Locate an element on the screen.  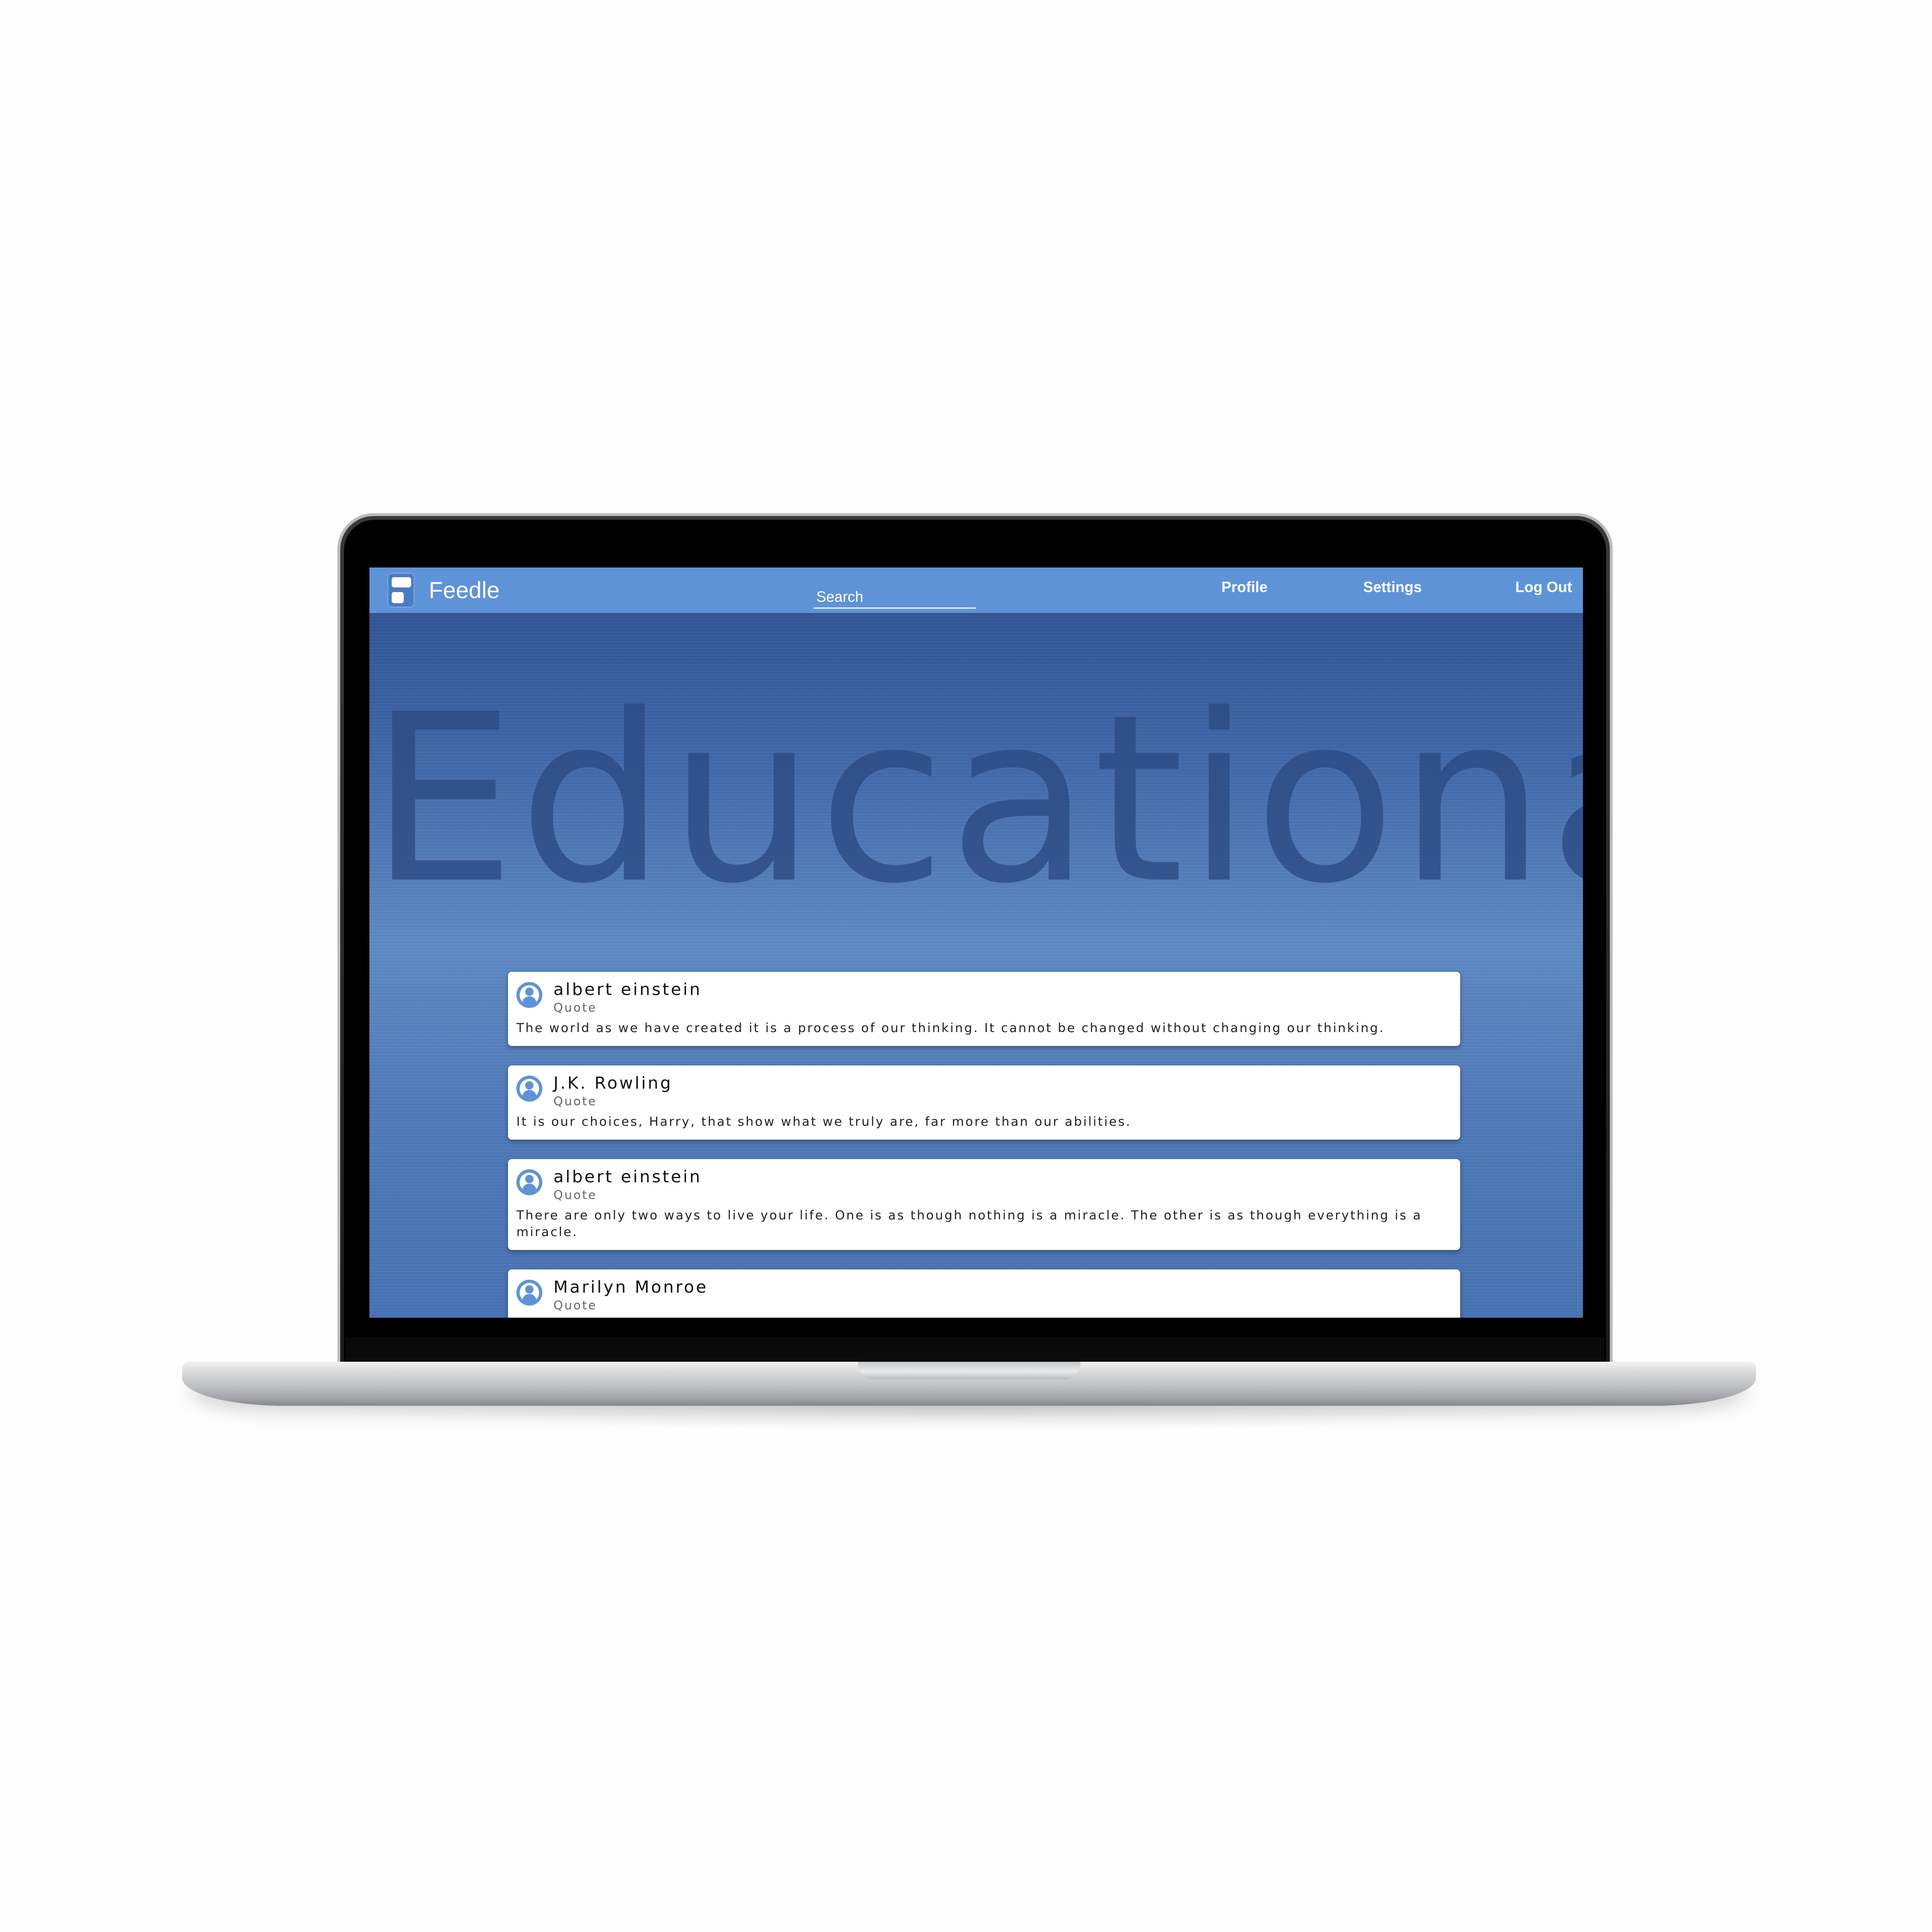
post-author: J.K. Rowling is located at coordinates (613, 1083).